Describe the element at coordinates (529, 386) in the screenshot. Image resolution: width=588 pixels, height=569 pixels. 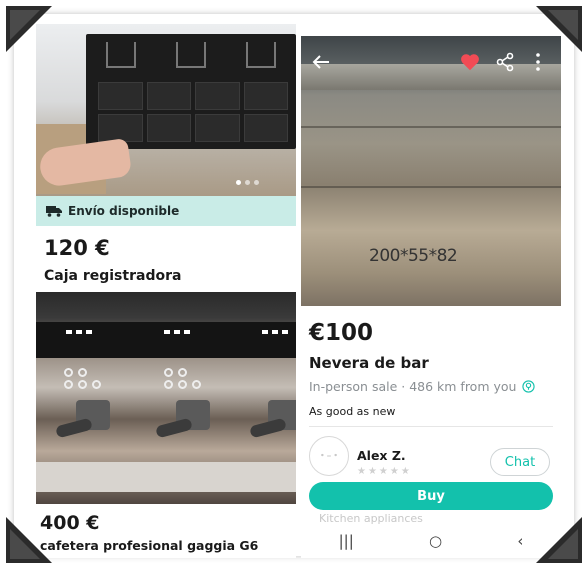
I see `location-pin-icon` at that location.